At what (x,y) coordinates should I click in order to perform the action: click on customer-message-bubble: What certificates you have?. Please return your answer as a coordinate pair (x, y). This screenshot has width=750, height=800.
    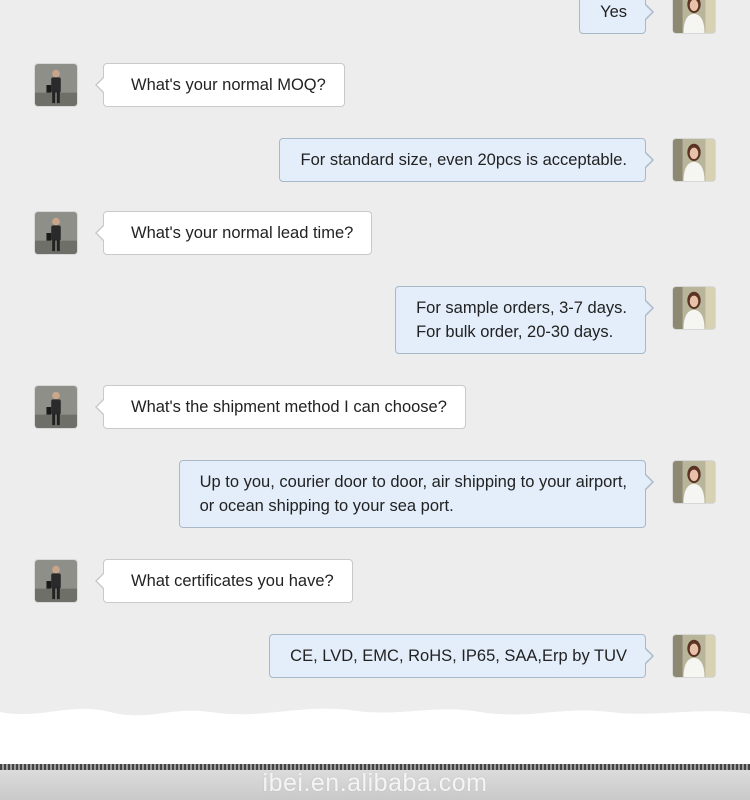
    Looking at the image, I should click on (224, 581).